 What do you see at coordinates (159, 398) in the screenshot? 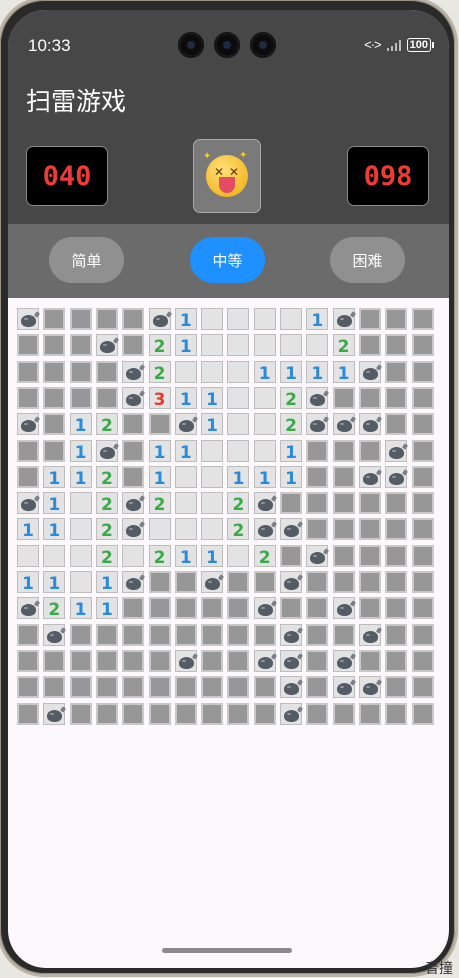
I see `number-cell: 3` at bounding box center [159, 398].